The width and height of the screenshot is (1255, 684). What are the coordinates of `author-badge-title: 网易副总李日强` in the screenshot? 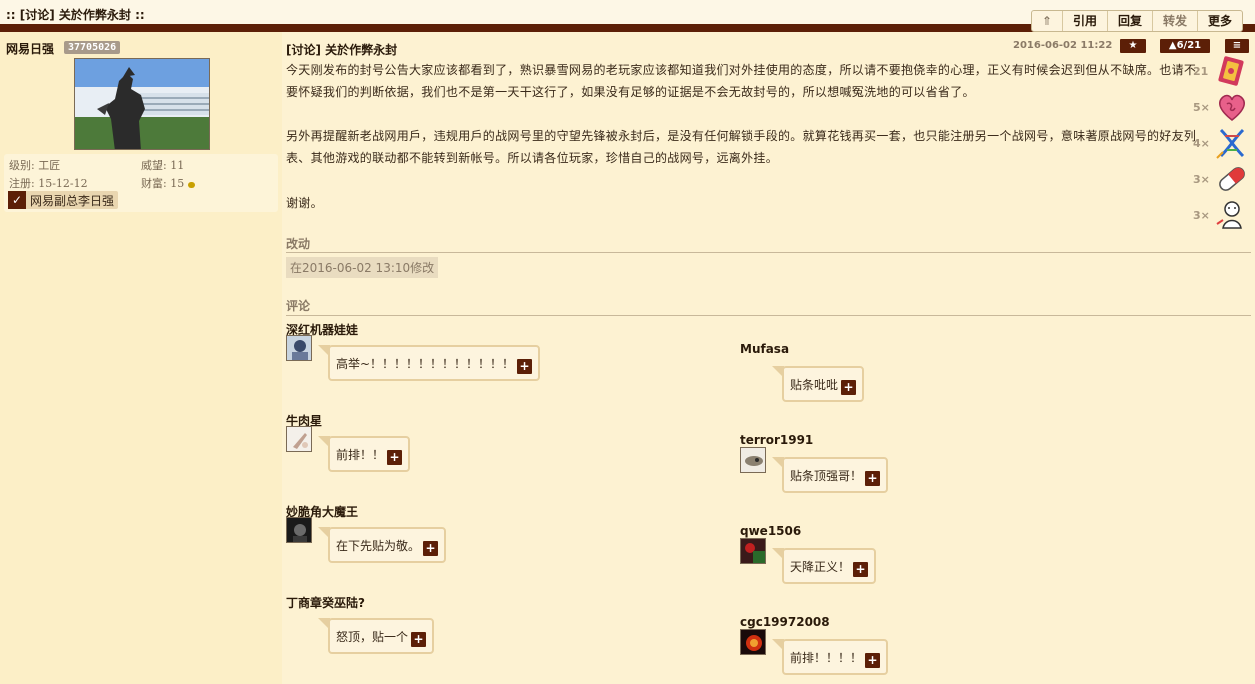 It's located at (72, 200).